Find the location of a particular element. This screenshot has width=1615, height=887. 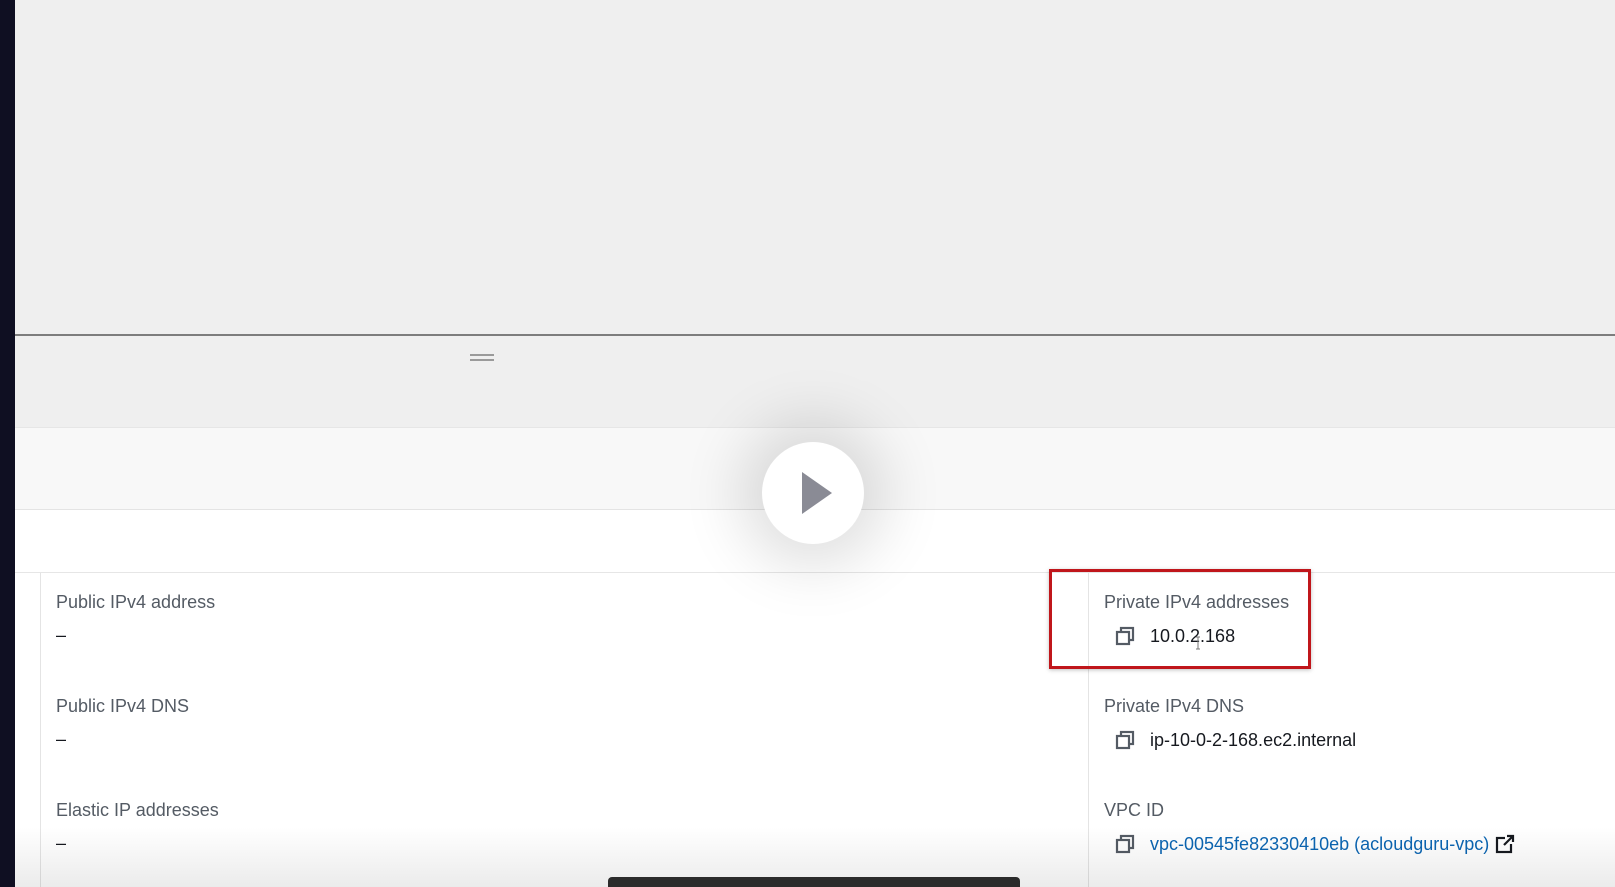

public-ipv4-dns-field: Public IPv4 DNS – is located at coordinates (122, 723).